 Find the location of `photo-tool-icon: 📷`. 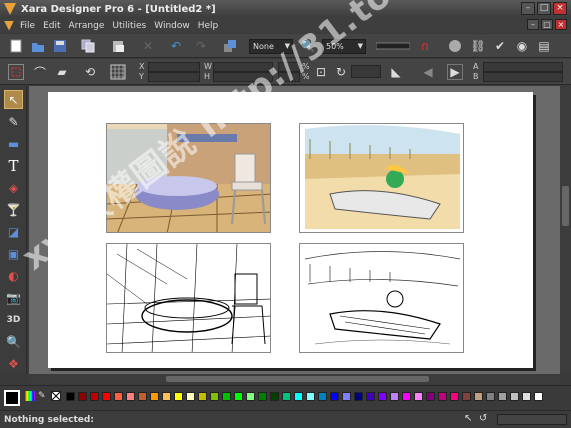

photo-tool-icon: 📷 is located at coordinates (13, 297).